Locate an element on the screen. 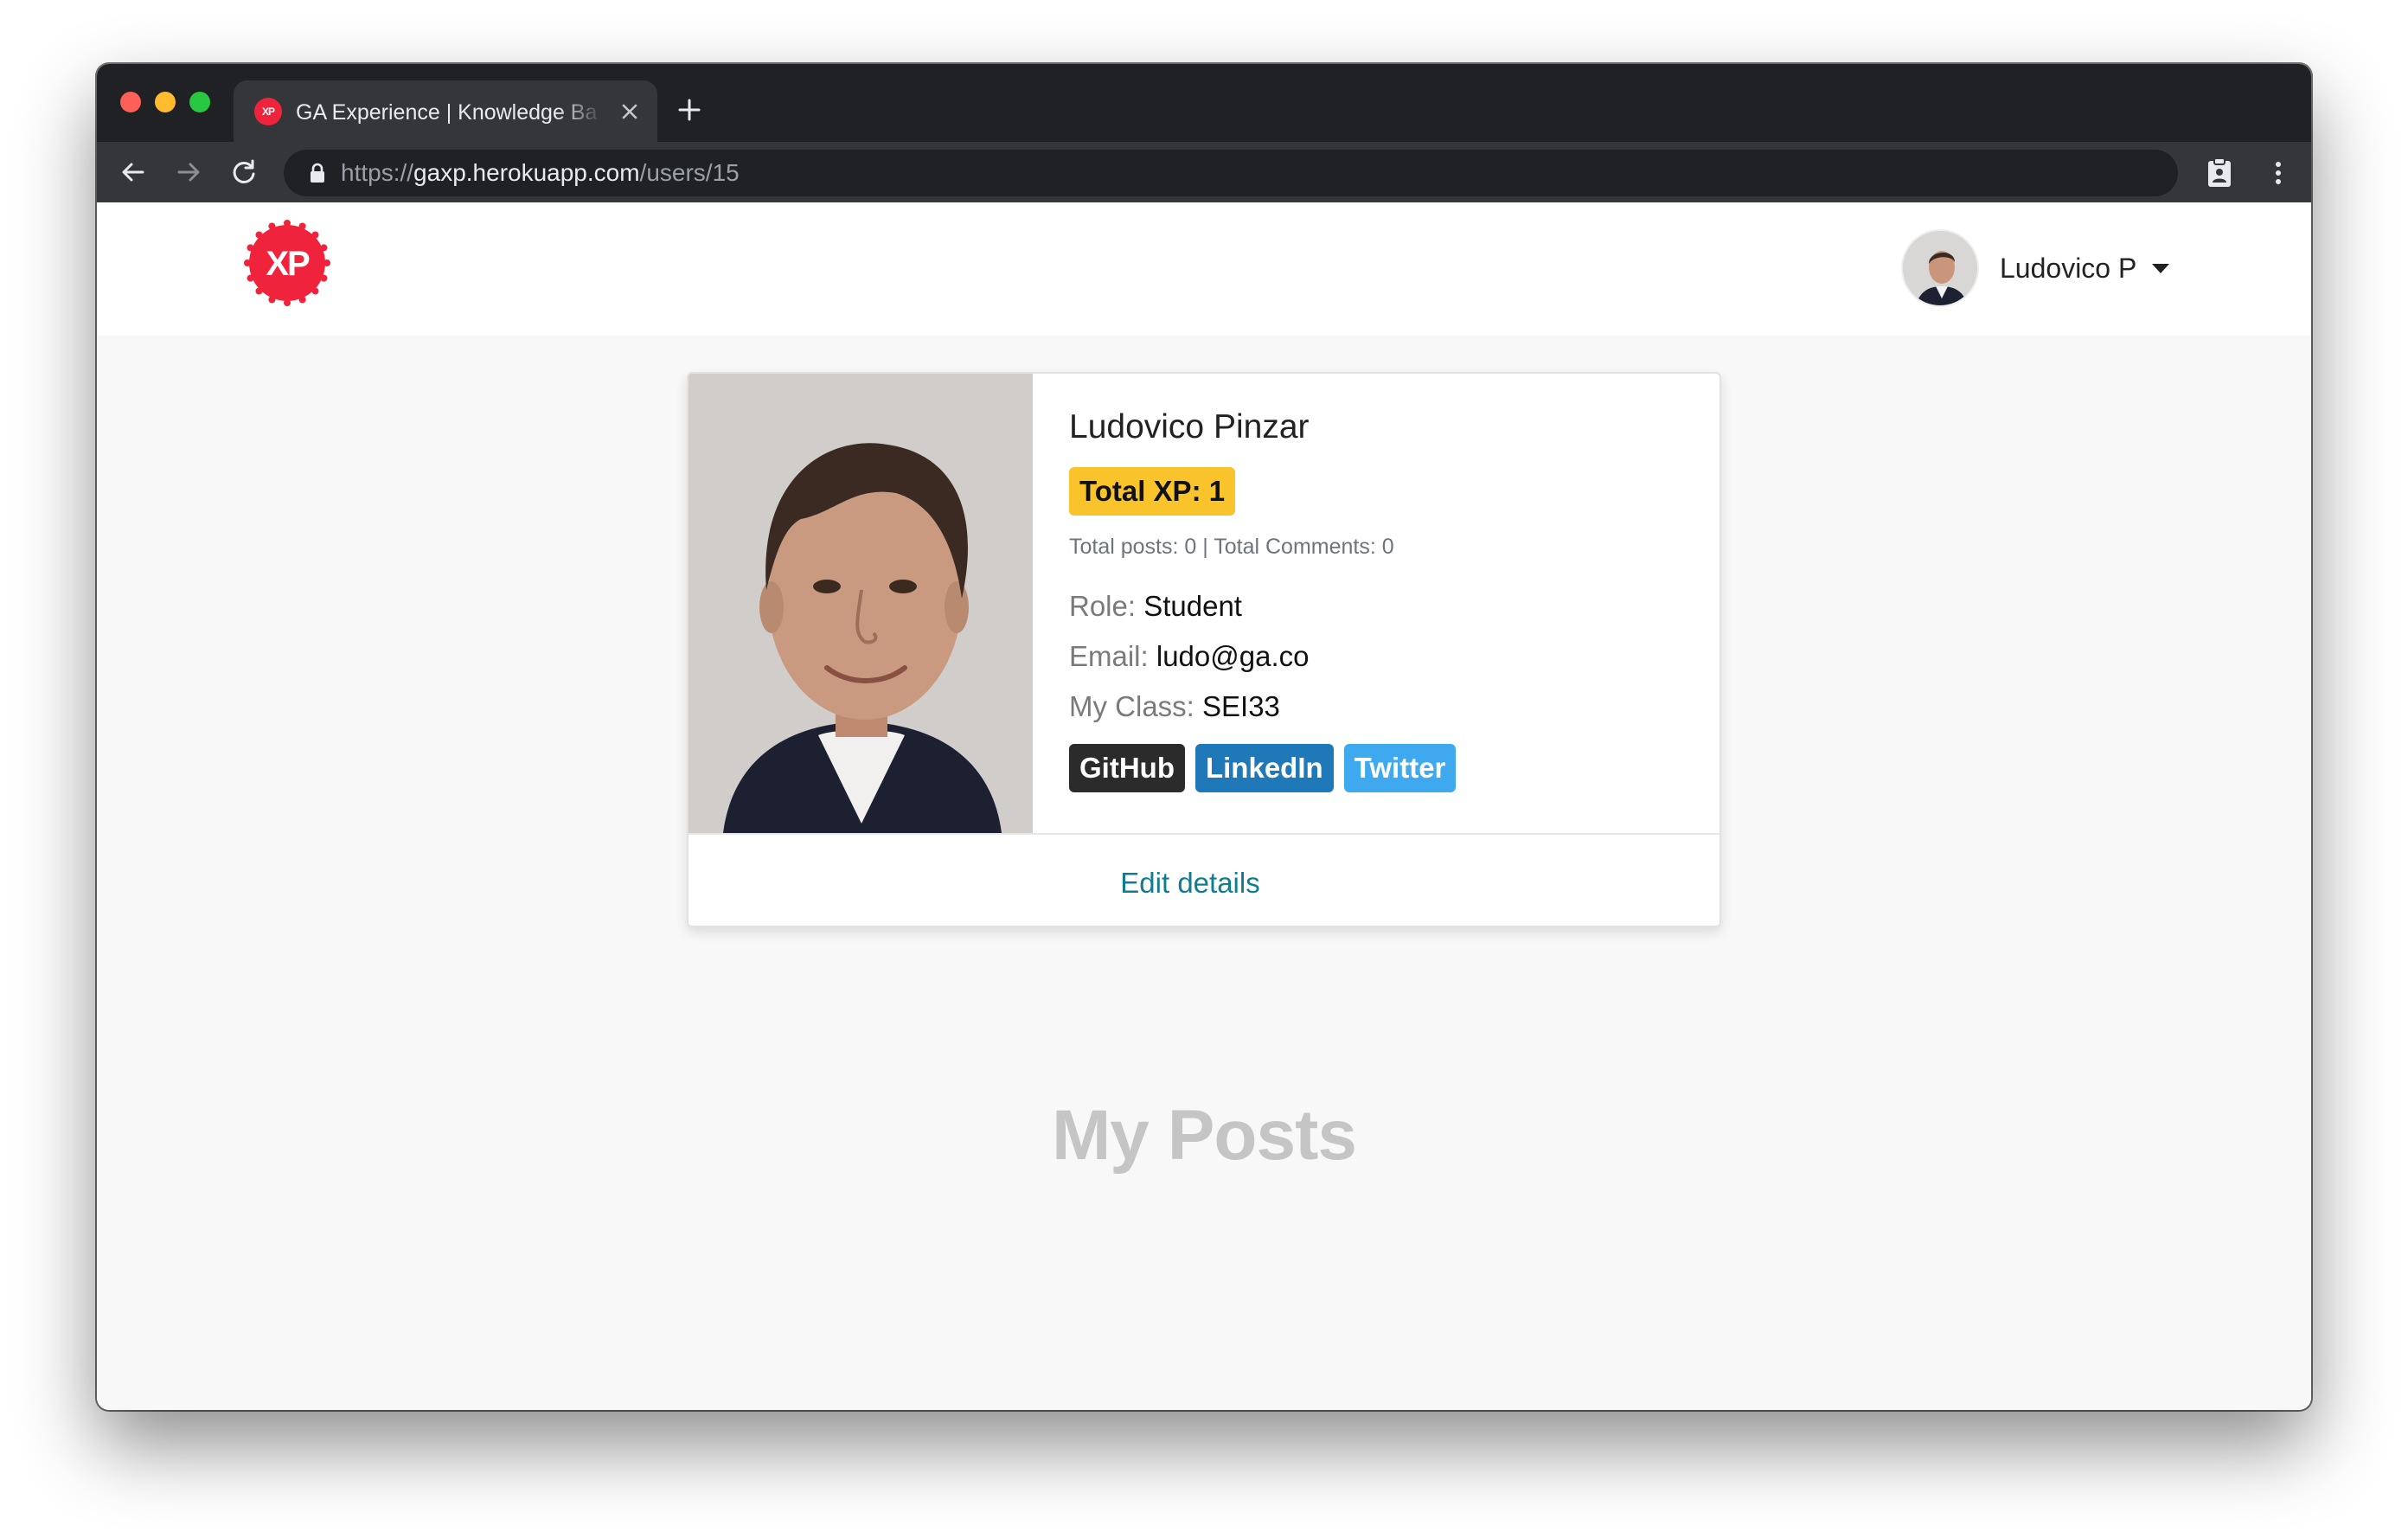  user-menu-dropdown: Ludovico P is located at coordinates (2035, 268).